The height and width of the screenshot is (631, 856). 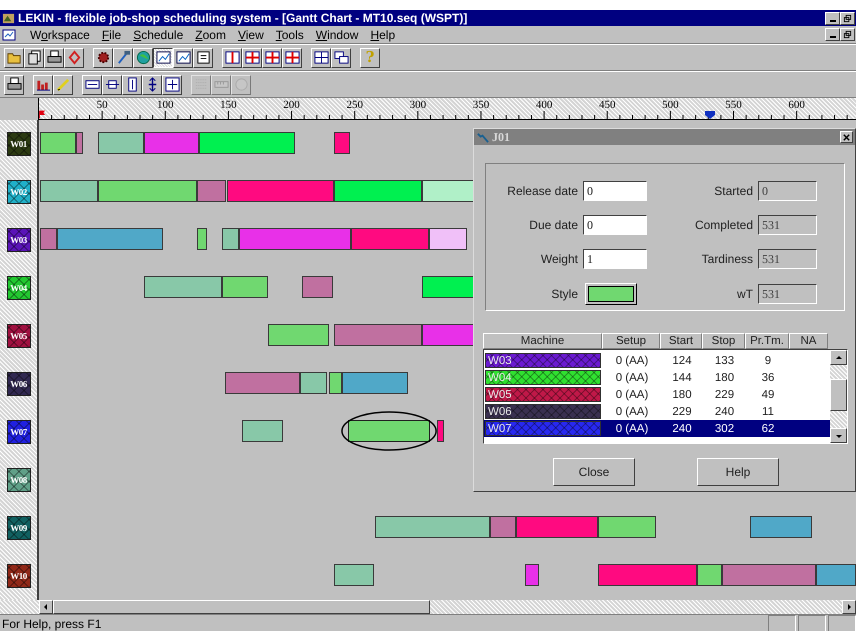 I want to click on table-row: W05 0 (AA) 180 229 49, so click(x=657, y=394).